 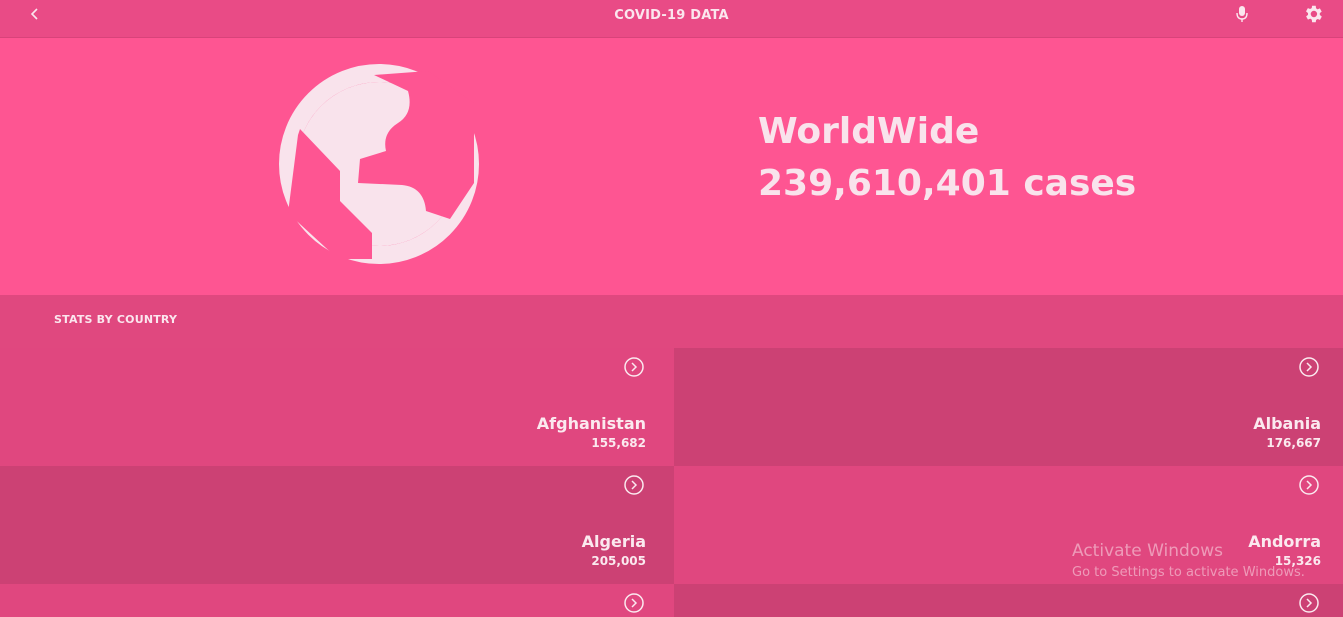 What do you see at coordinates (116, 319) in the screenshot?
I see `section-title: STATS BY COUNTRY` at bounding box center [116, 319].